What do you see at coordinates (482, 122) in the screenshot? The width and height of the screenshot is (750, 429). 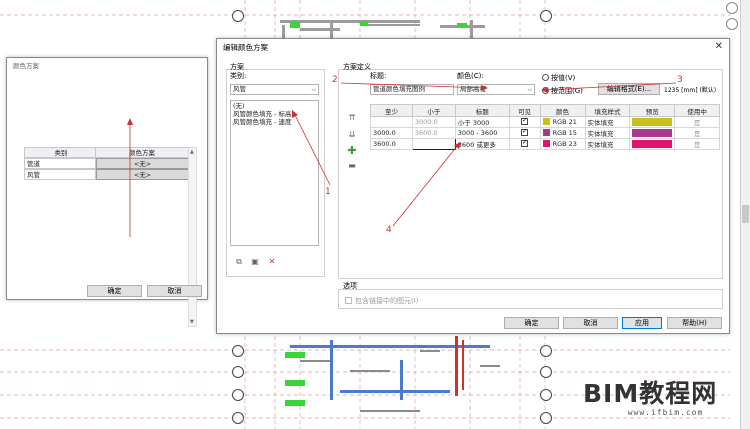 I see `cell-caption: 小于 3000` at bounding box center [482, 122].